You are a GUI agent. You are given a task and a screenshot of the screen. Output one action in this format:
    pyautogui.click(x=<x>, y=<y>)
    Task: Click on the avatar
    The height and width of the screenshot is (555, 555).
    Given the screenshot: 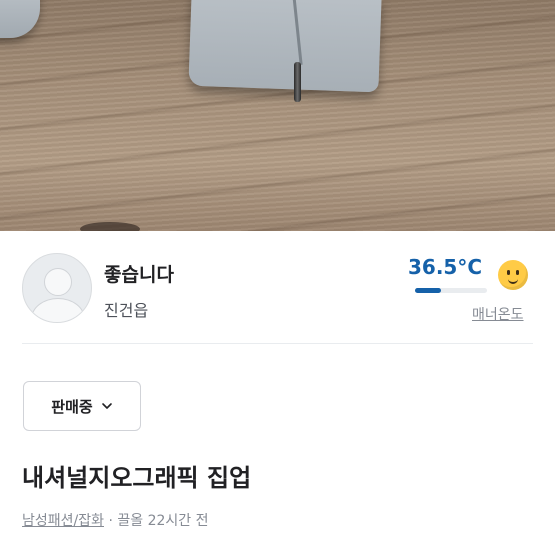 What is the action you would take?
    pyautogui.click(x=57, y=288)
    